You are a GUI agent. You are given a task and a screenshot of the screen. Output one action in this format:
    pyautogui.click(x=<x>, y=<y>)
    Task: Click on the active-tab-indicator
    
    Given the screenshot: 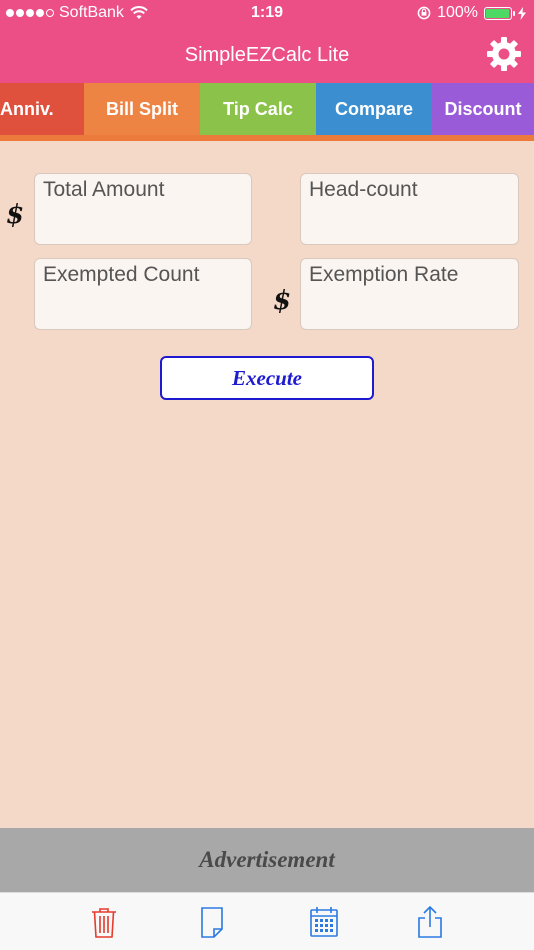 What is the action you would take?
    pyautogui.click(x=267, y=138)
    